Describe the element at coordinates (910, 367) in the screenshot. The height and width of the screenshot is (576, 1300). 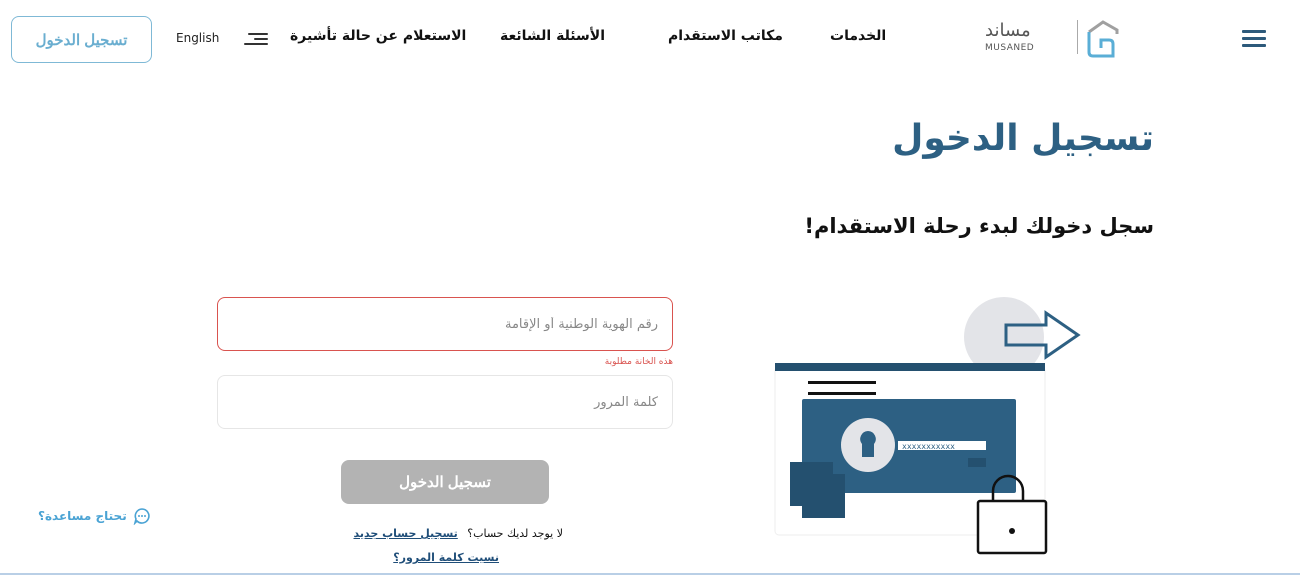
I see `browser-titlebar` at that location.